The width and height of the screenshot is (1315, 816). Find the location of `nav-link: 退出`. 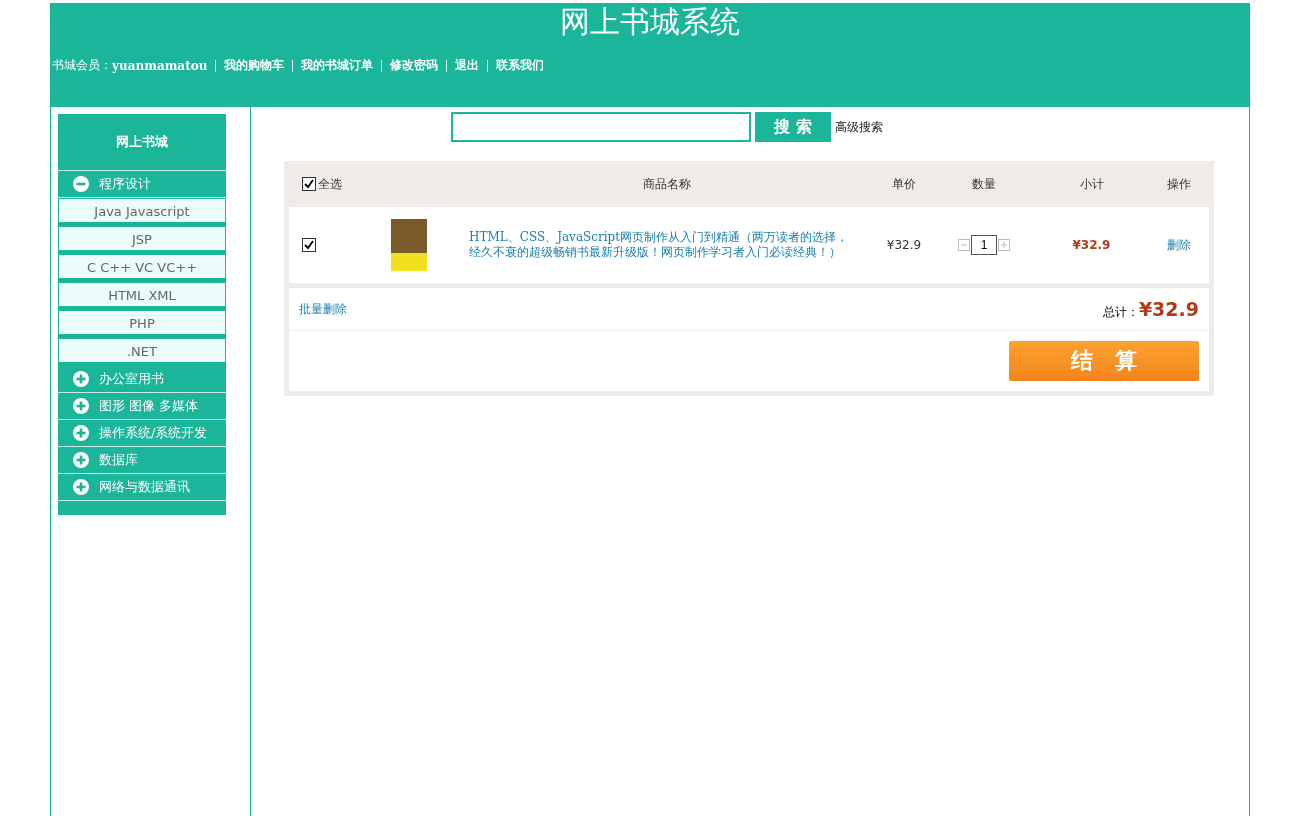

nav-link: 退出 is located at coordinates (467, 65).